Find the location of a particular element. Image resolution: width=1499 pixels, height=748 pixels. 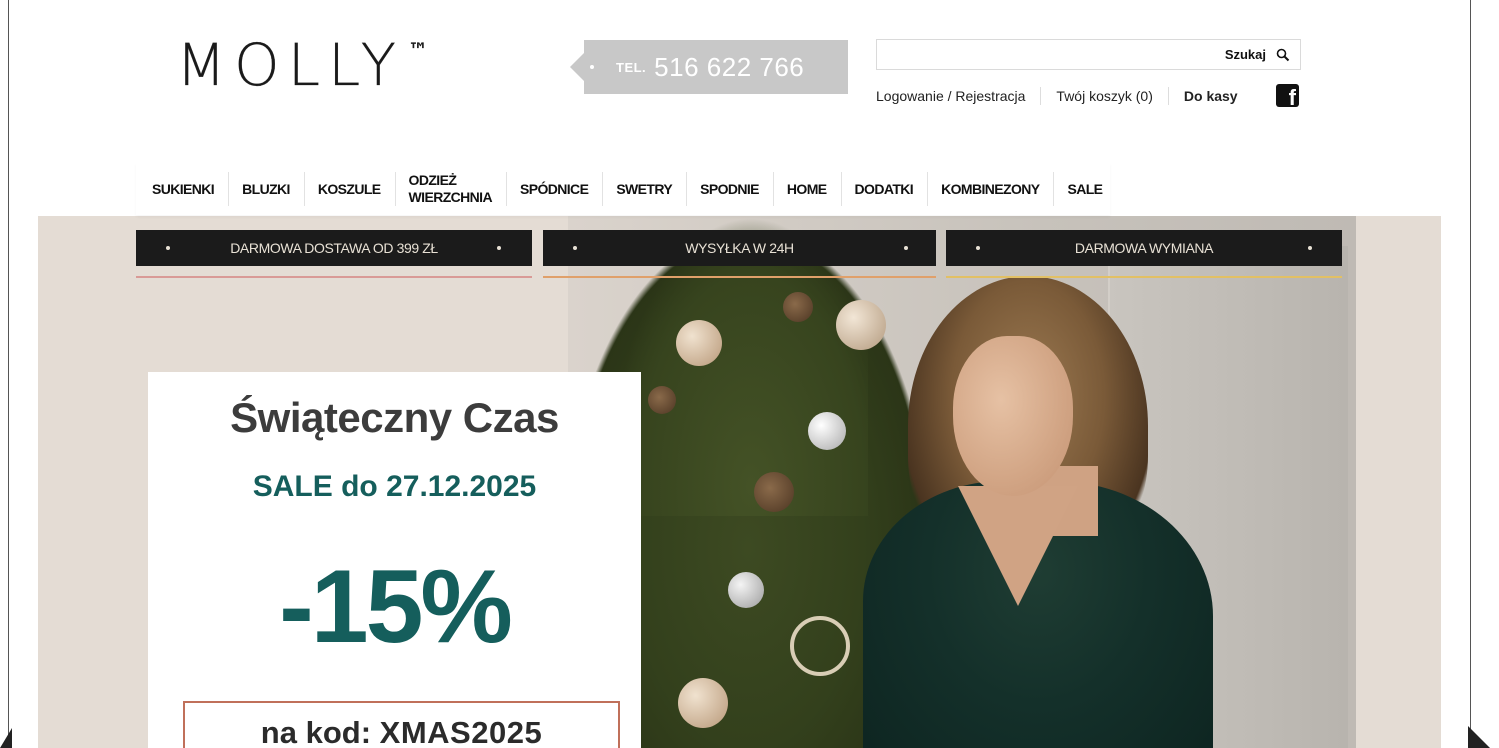

page-frame-right is located at coordinates (1470, 374).